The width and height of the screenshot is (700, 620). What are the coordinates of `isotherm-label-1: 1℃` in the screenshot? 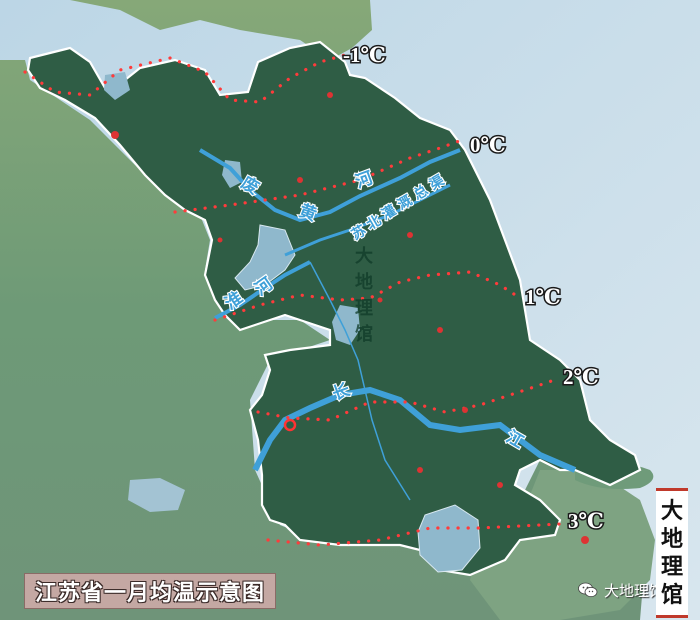 It's located at (543, 297).